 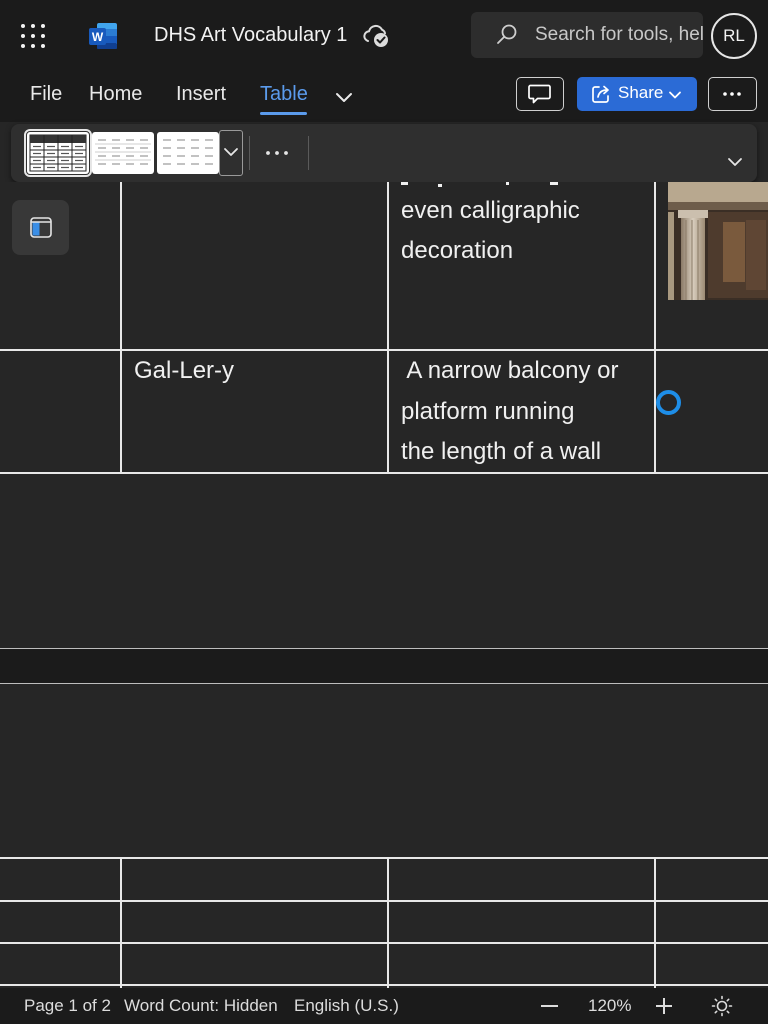 I want to click on definition-line: even calligraphic, so click(x=490, y=211).